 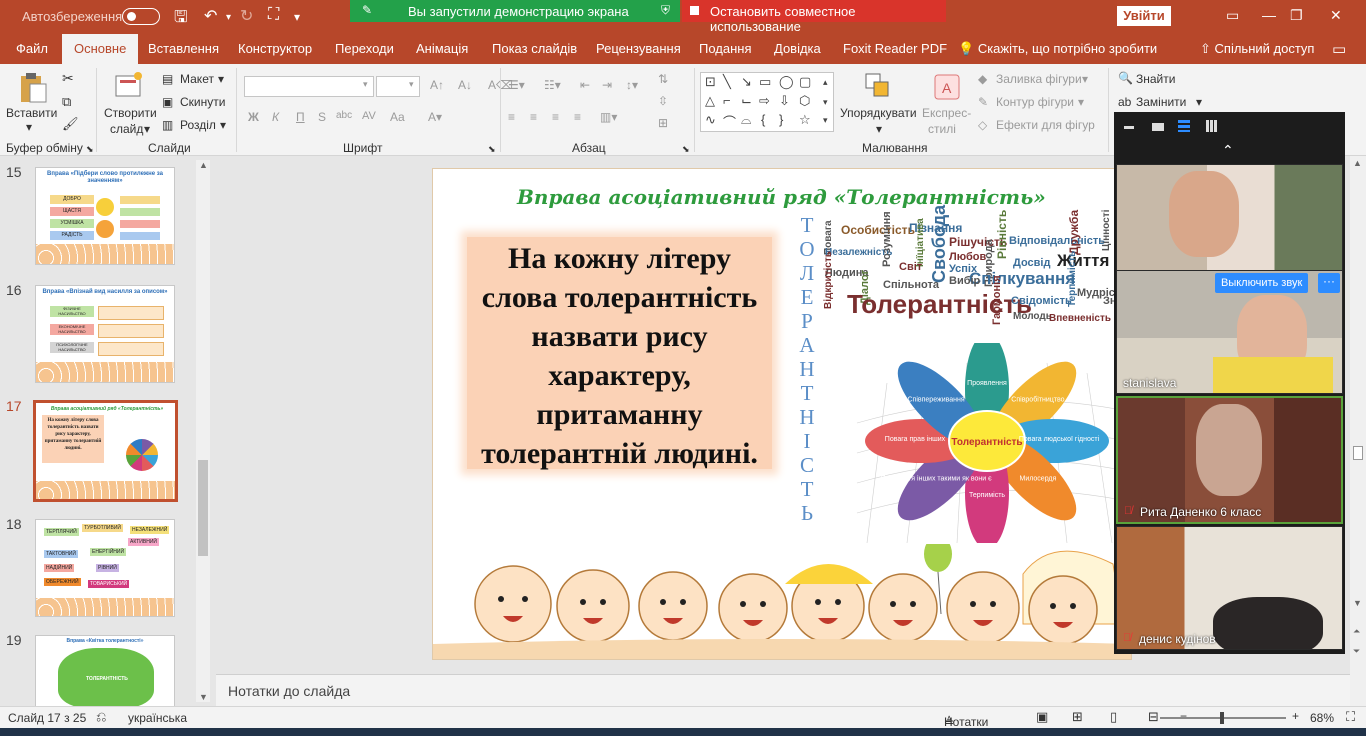 I want to click on minimize-icon: —, so click(x=1269, y=15).